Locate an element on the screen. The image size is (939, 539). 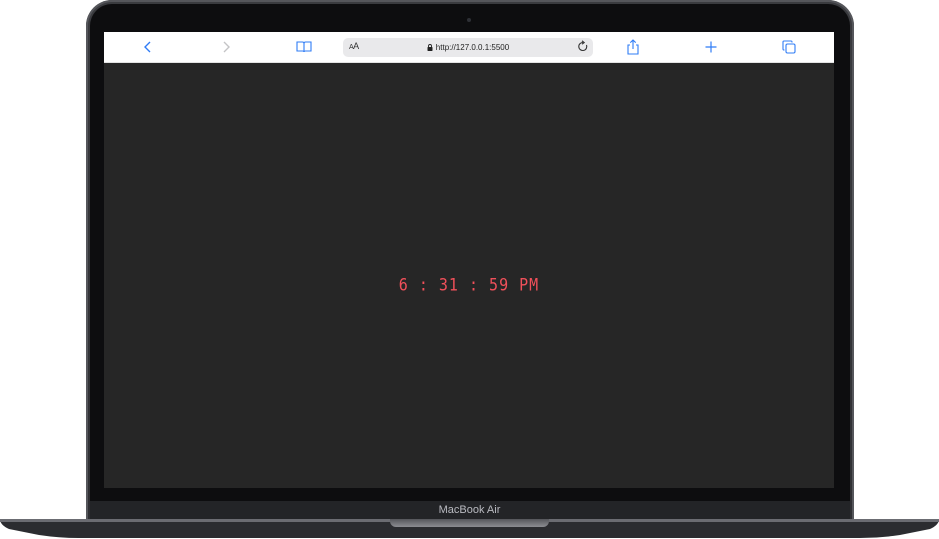
chevron-right-icon is located at coordinates (226, 47).